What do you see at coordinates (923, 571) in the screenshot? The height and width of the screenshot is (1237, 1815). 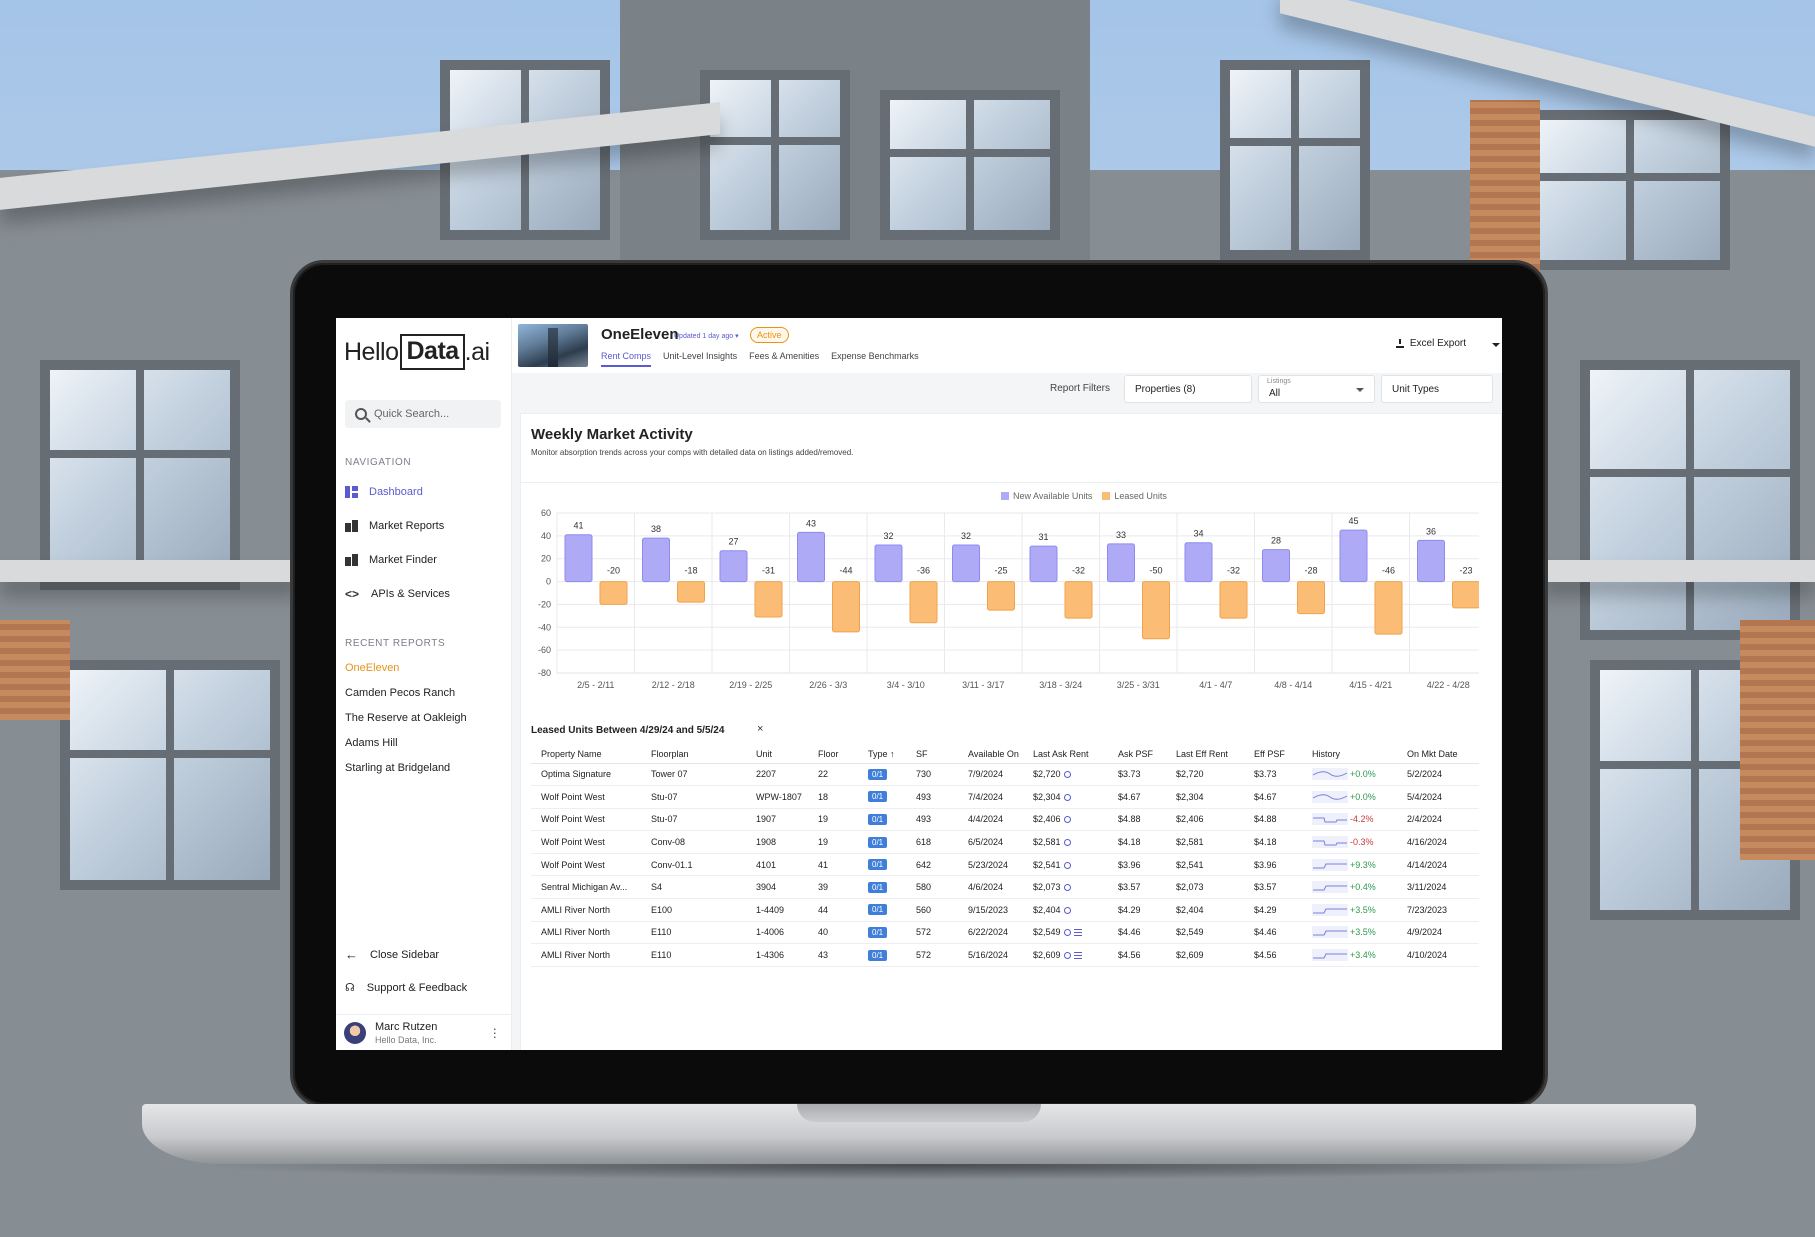 I see `data-label: -36` at bounding box center [923, 571].